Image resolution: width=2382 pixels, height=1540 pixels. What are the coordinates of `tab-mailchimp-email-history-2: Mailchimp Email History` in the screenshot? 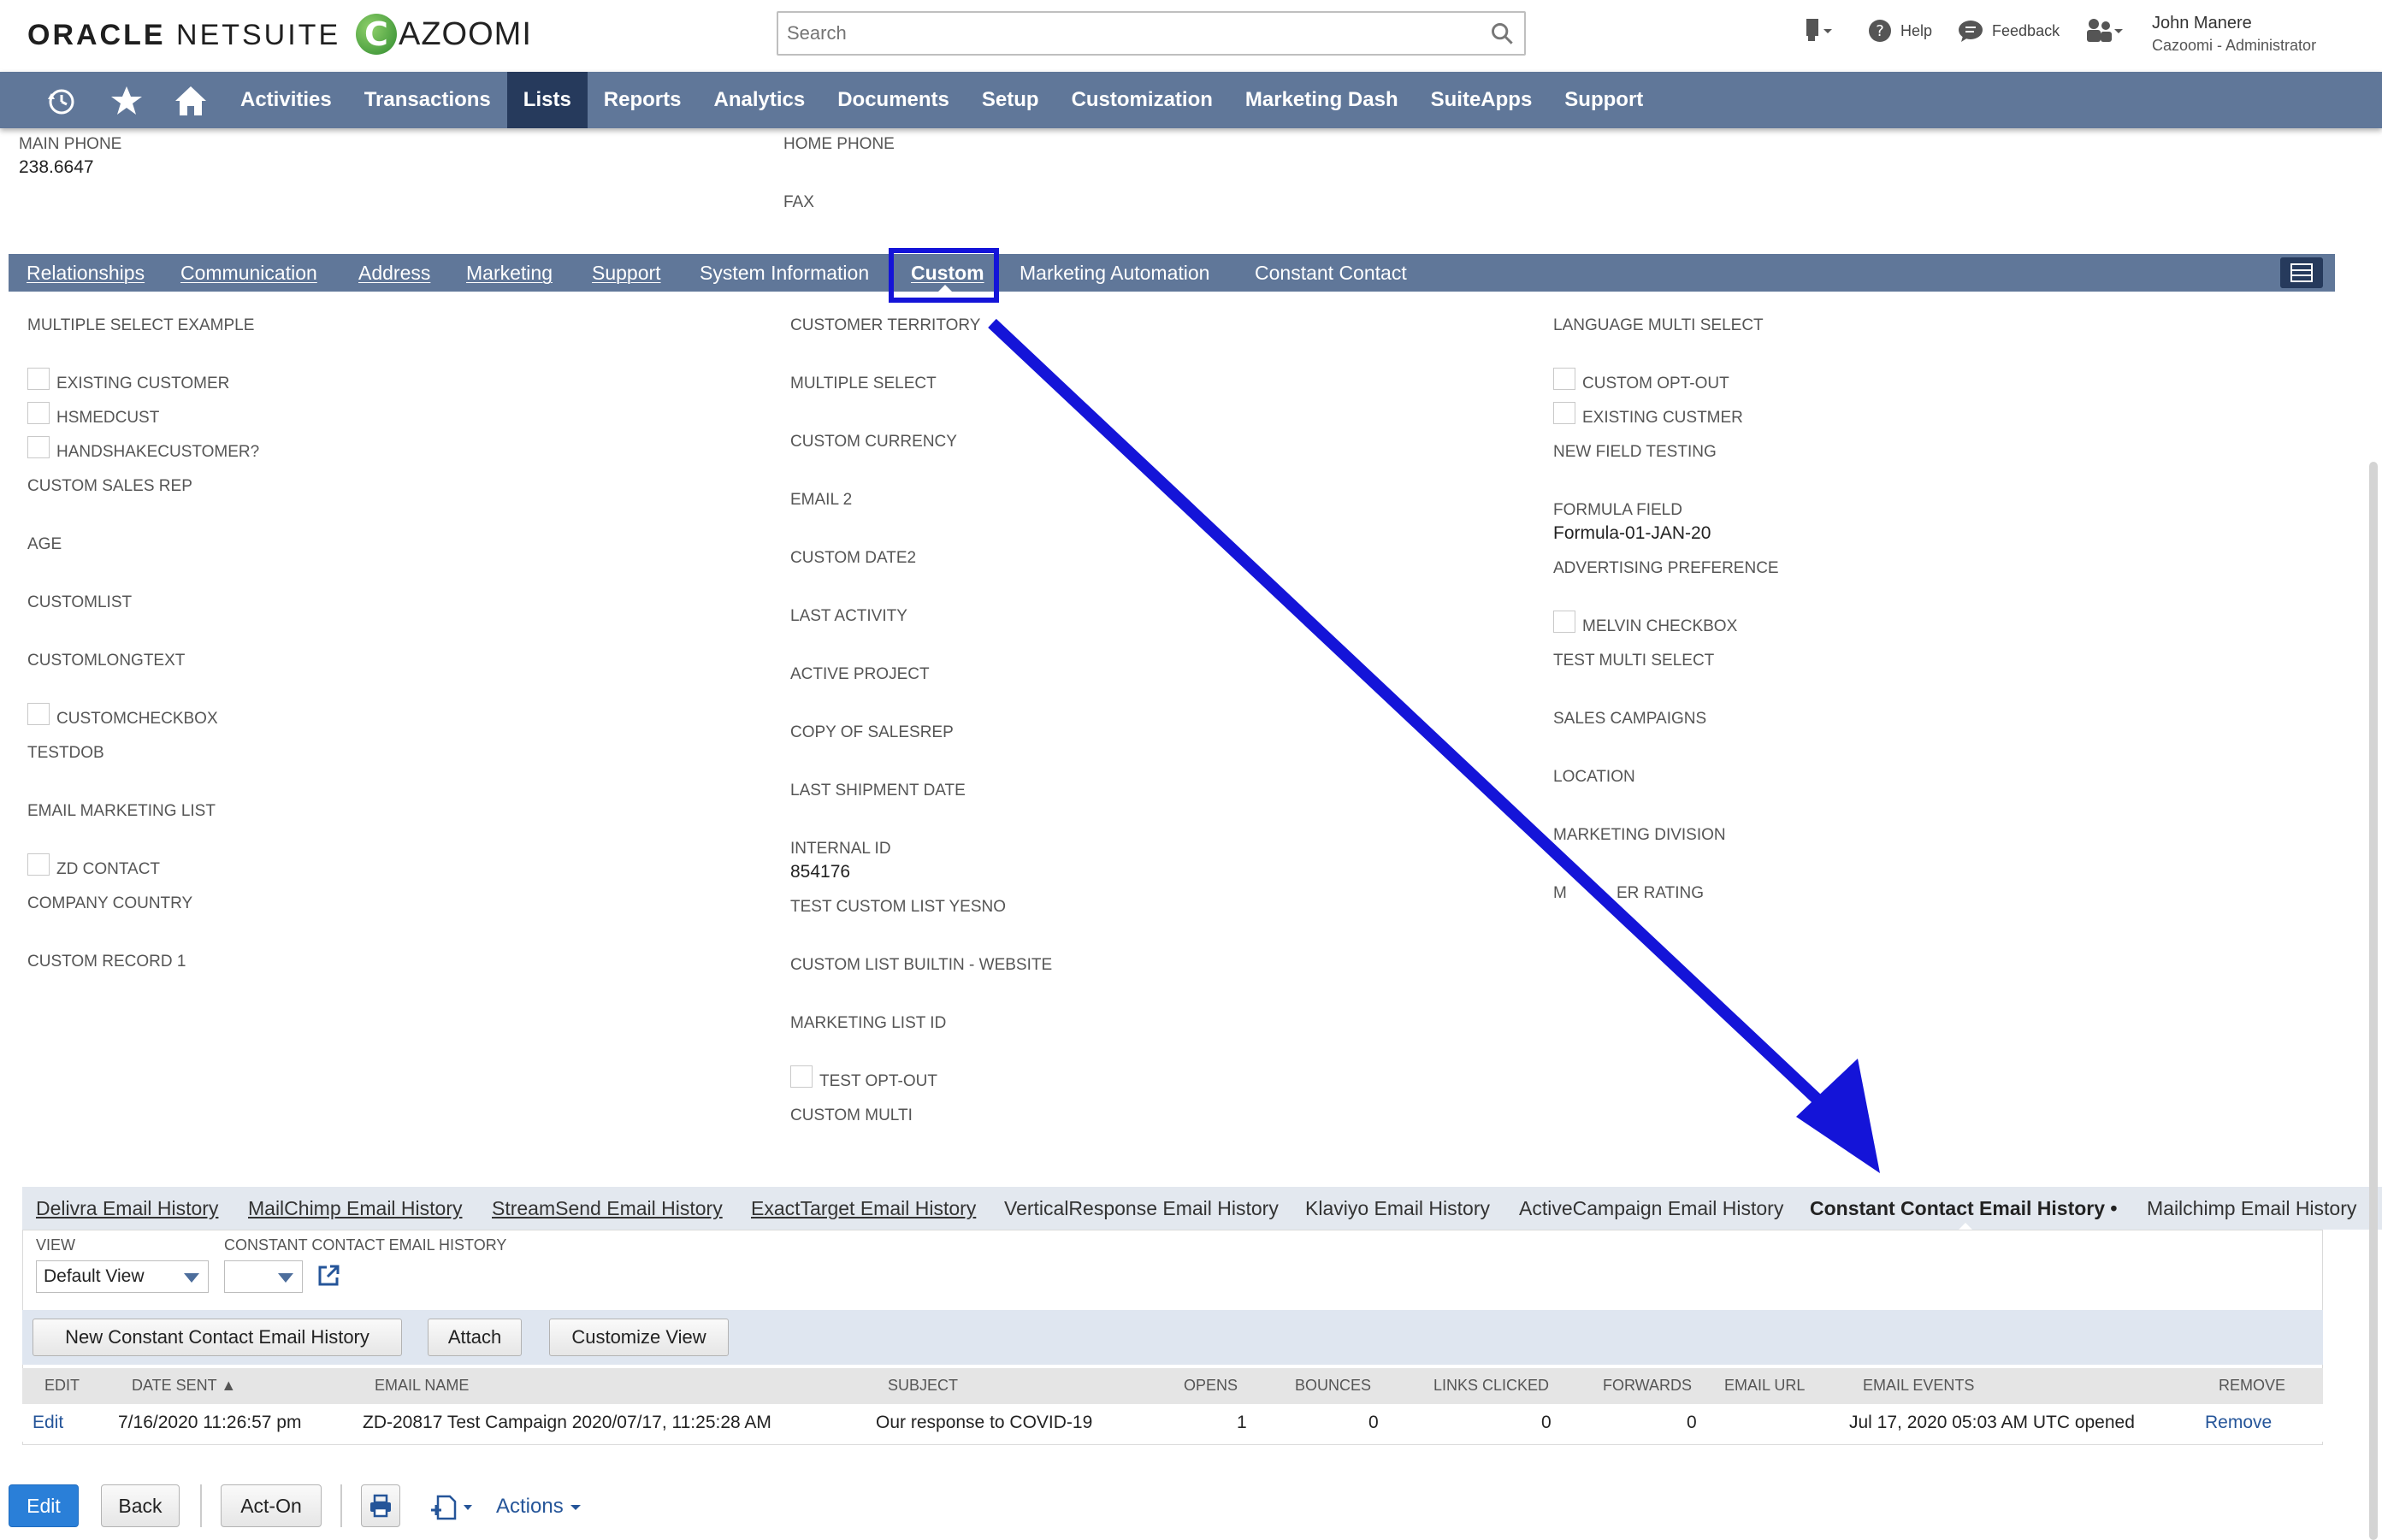 It's located at (2251, 1209).